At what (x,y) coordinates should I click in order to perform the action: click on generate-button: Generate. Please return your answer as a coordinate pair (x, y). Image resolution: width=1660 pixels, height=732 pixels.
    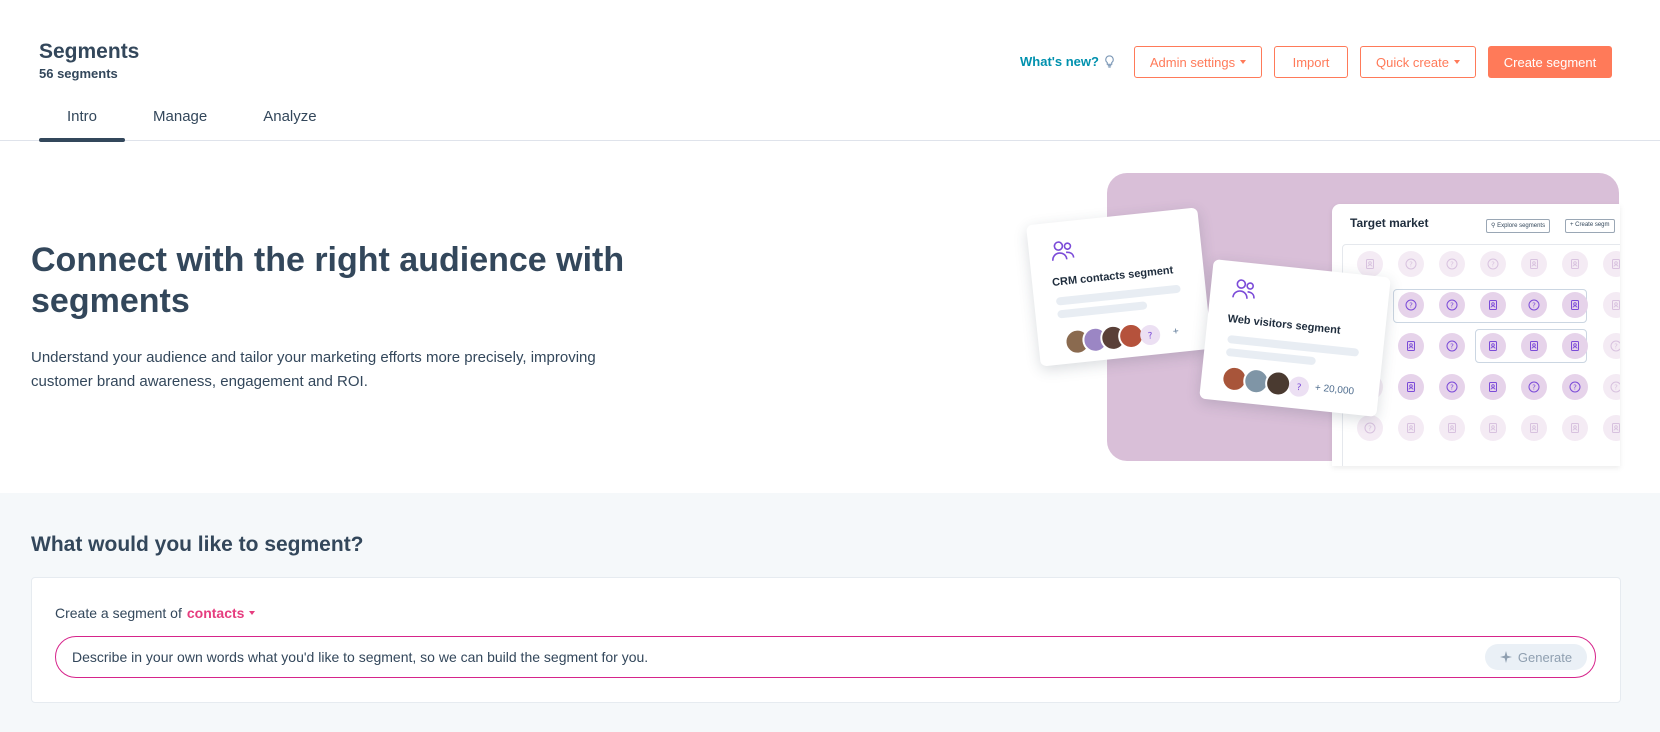
    Looking at the image, I should click on (1536, 657).